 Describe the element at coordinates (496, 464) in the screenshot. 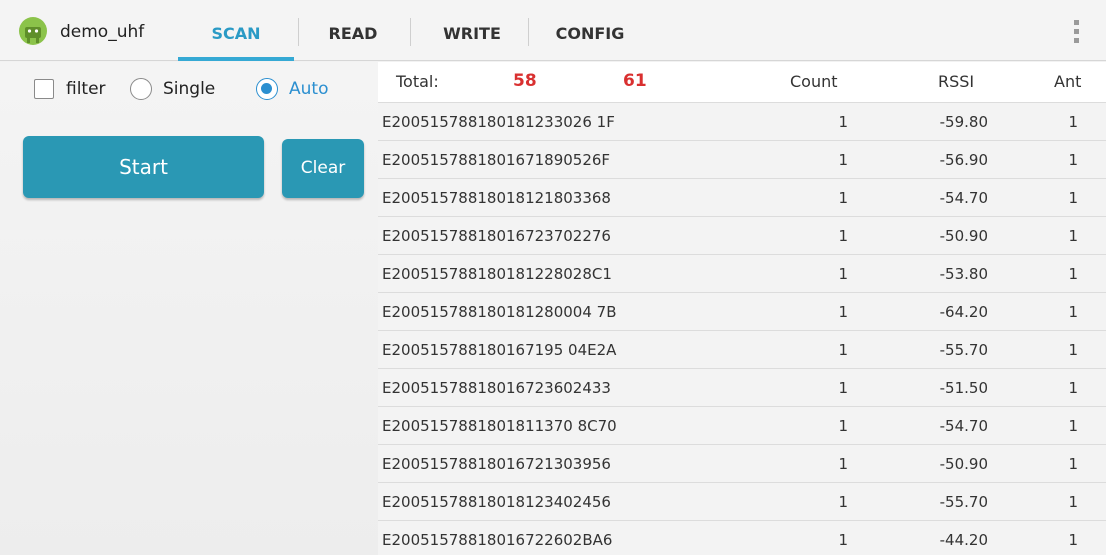

I see `epc-cell: E20051578818016721303956` at that location.